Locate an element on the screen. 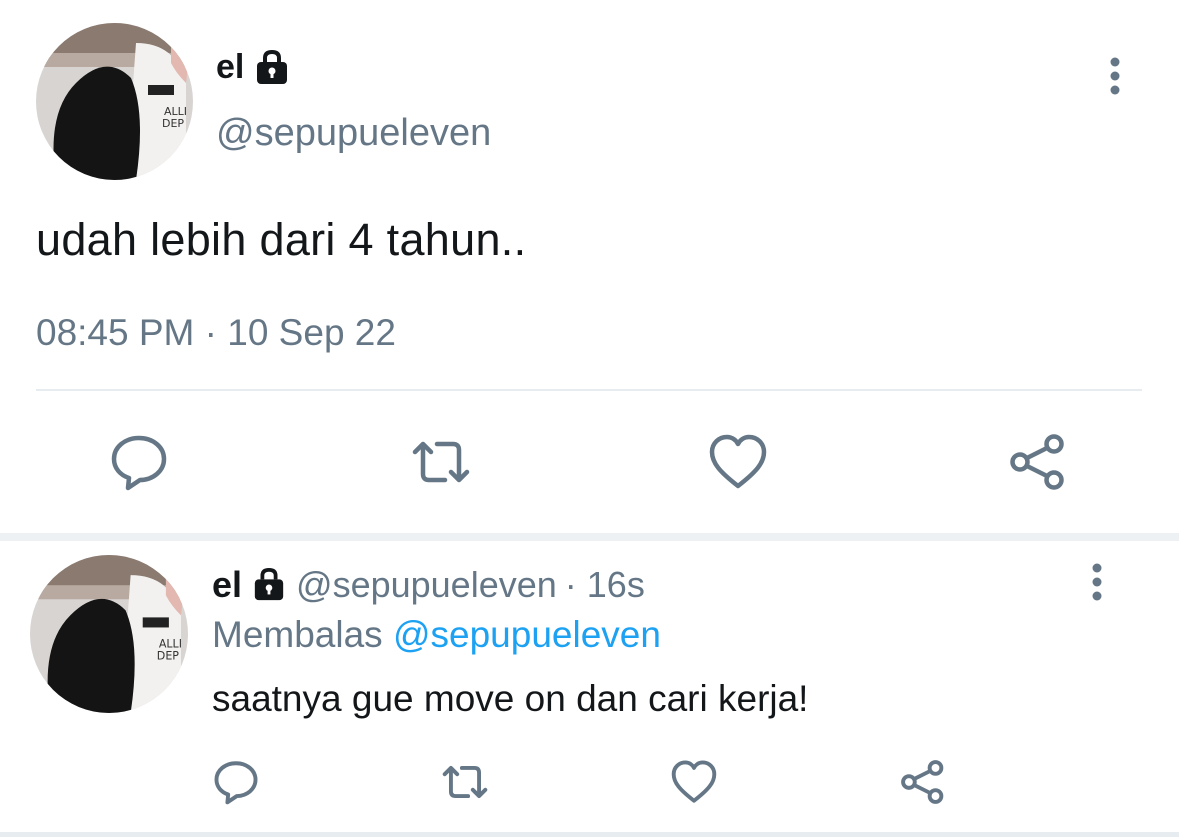 Image resolution: width=1179 pixels, height=837 pixels. replying-to: Membalas @sepupueleven is located at coordinates (436, 635).